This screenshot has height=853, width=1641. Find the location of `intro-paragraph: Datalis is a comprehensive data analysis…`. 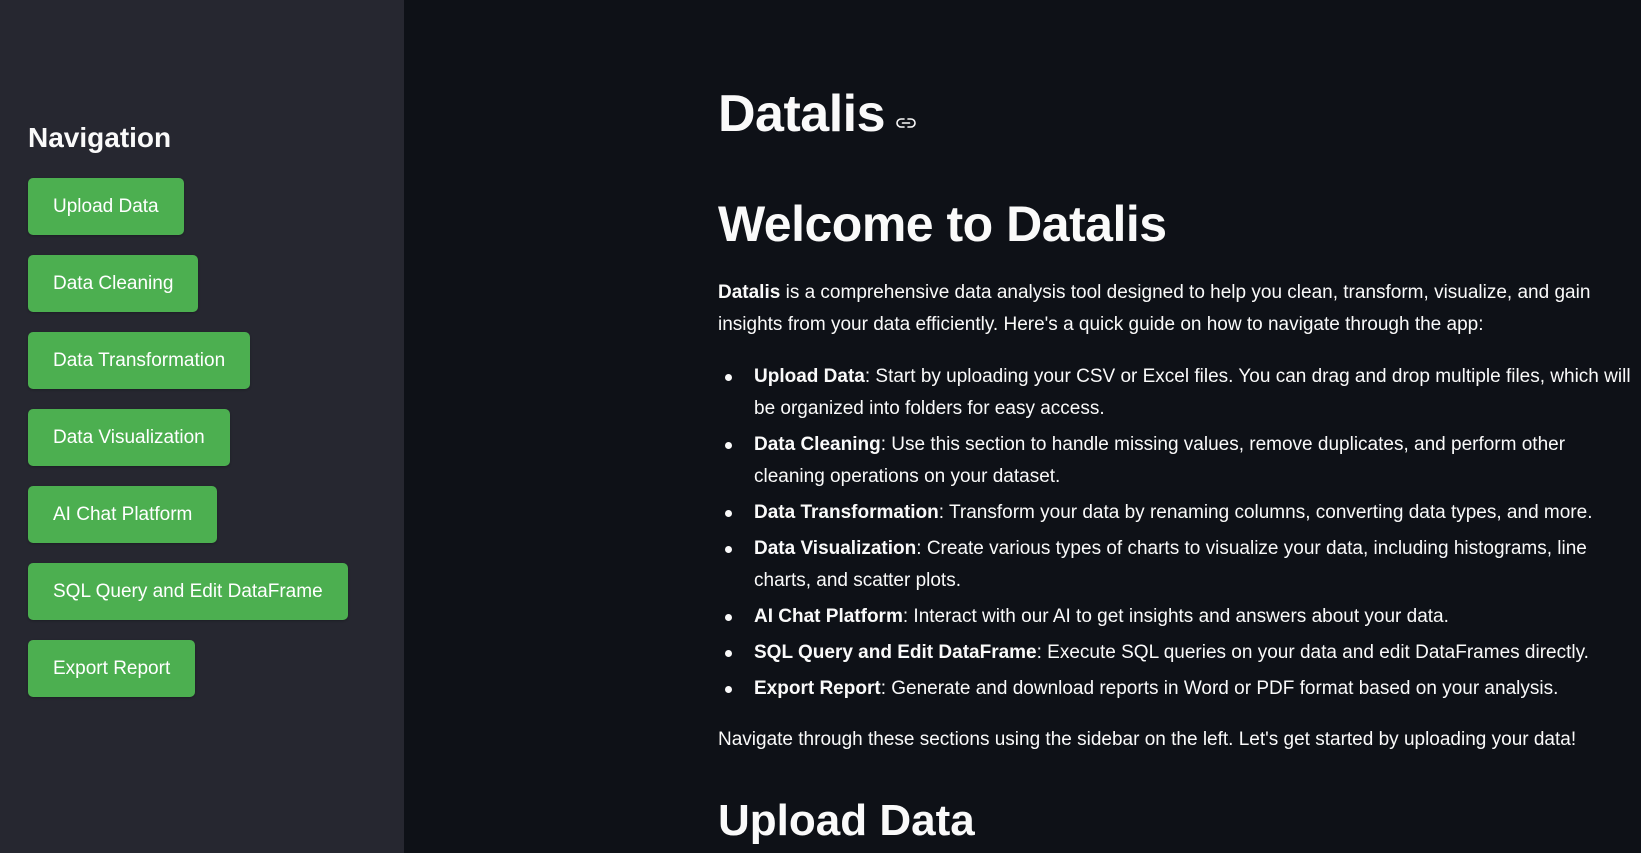

intro-paragraph: Datalis is a comprehensive data analysis… is located at coordinates (1158, 309).